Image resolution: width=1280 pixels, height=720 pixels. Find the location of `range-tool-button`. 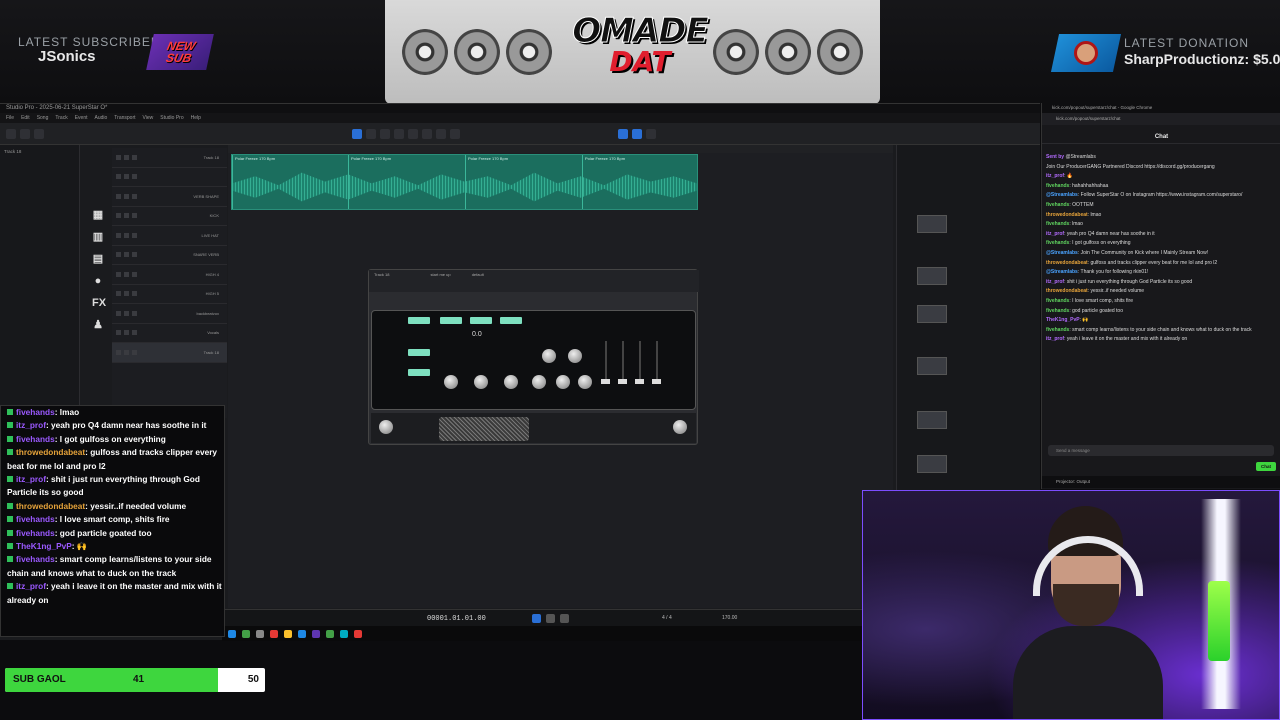

range-tool-button is located at coordinates (371, 133).